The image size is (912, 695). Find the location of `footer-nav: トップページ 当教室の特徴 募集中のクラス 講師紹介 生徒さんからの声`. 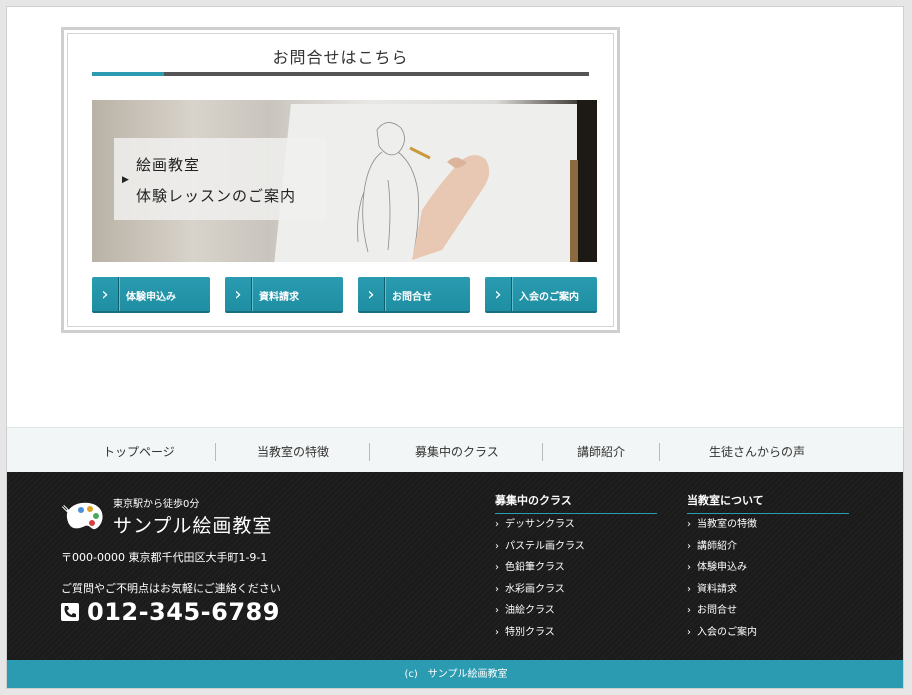

footer-nav: トップページ 当教室の特徴 募集中のクラス 講師紹介 生徒さんからの声 is located at coordinates (455, 449).